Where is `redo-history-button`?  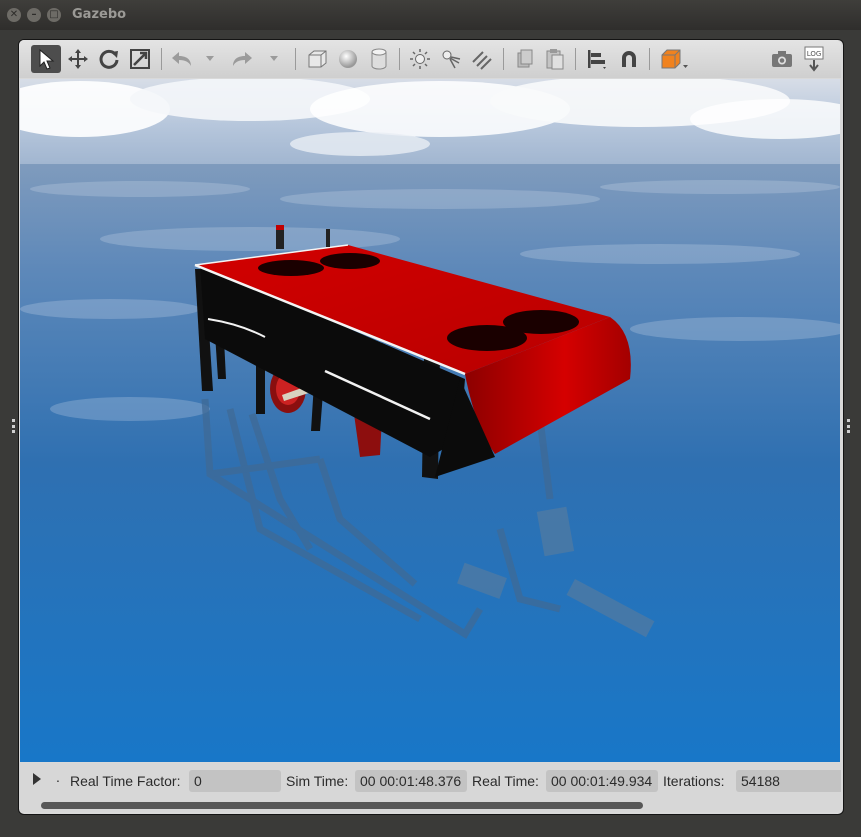
redo-history-button is located at coordinates (274, 59).